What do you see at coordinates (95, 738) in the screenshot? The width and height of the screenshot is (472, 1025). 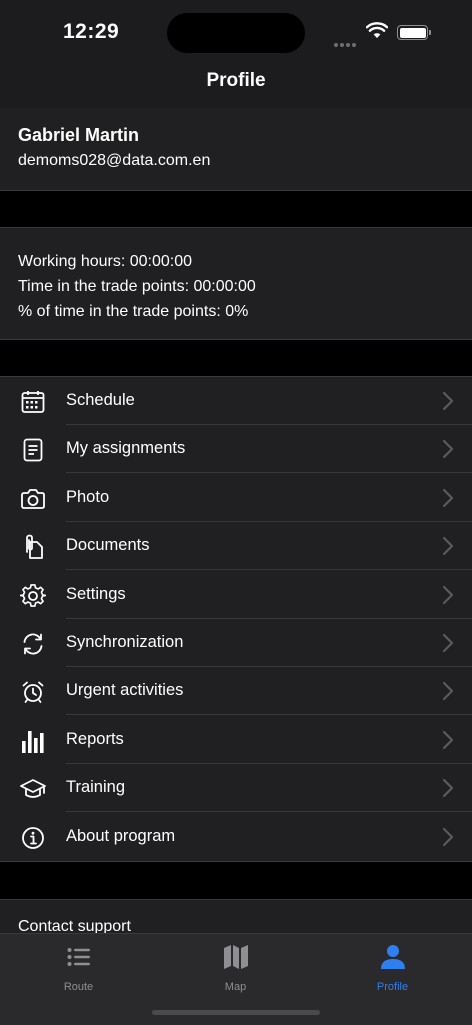 I see `menu-item-label: Reports` at bounding box center [95, 738].